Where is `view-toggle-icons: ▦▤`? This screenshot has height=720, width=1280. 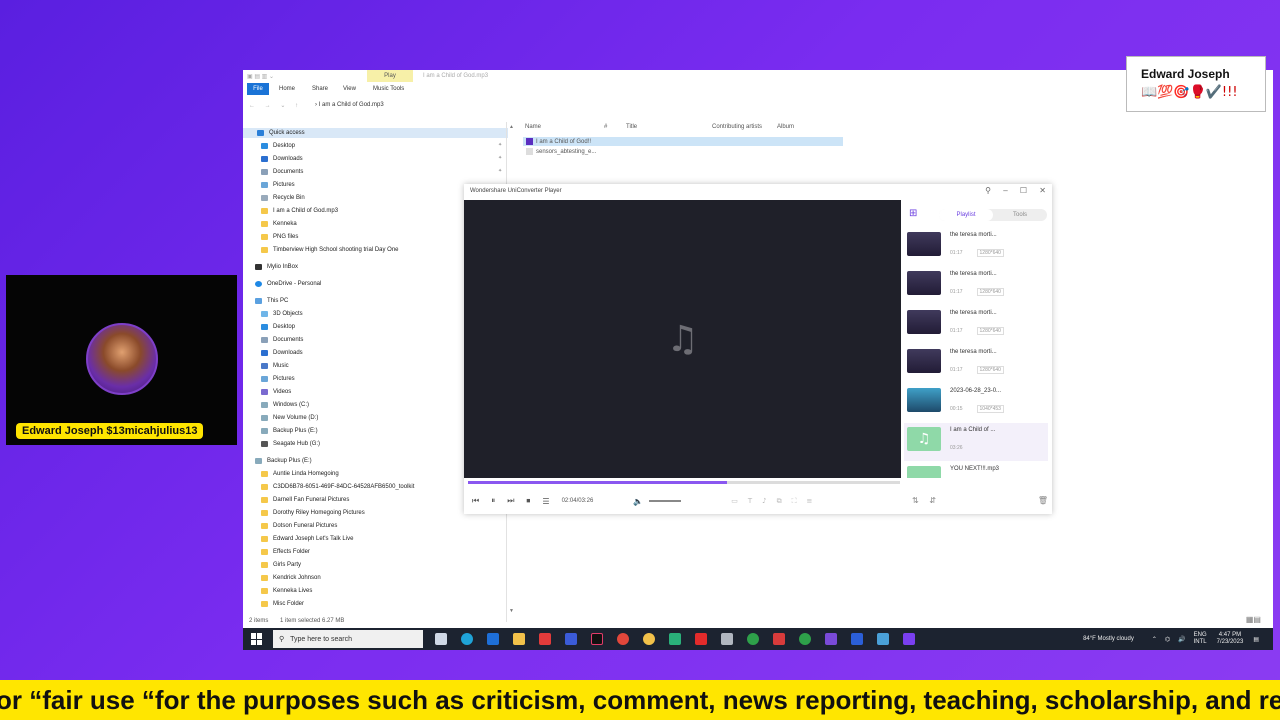
view-toggle-icons: ▦▤ is located at coordinates (1253, 619).